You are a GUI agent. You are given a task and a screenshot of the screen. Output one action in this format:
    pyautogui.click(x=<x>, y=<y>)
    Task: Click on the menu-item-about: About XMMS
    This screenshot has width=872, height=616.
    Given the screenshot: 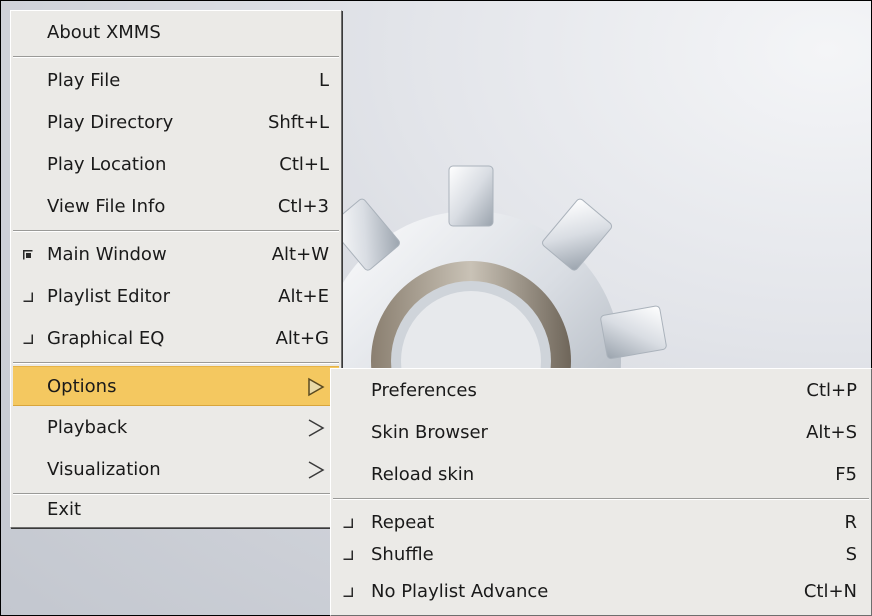 What is the action you would take?
    pyautogui.click(x=176, y=33)
    